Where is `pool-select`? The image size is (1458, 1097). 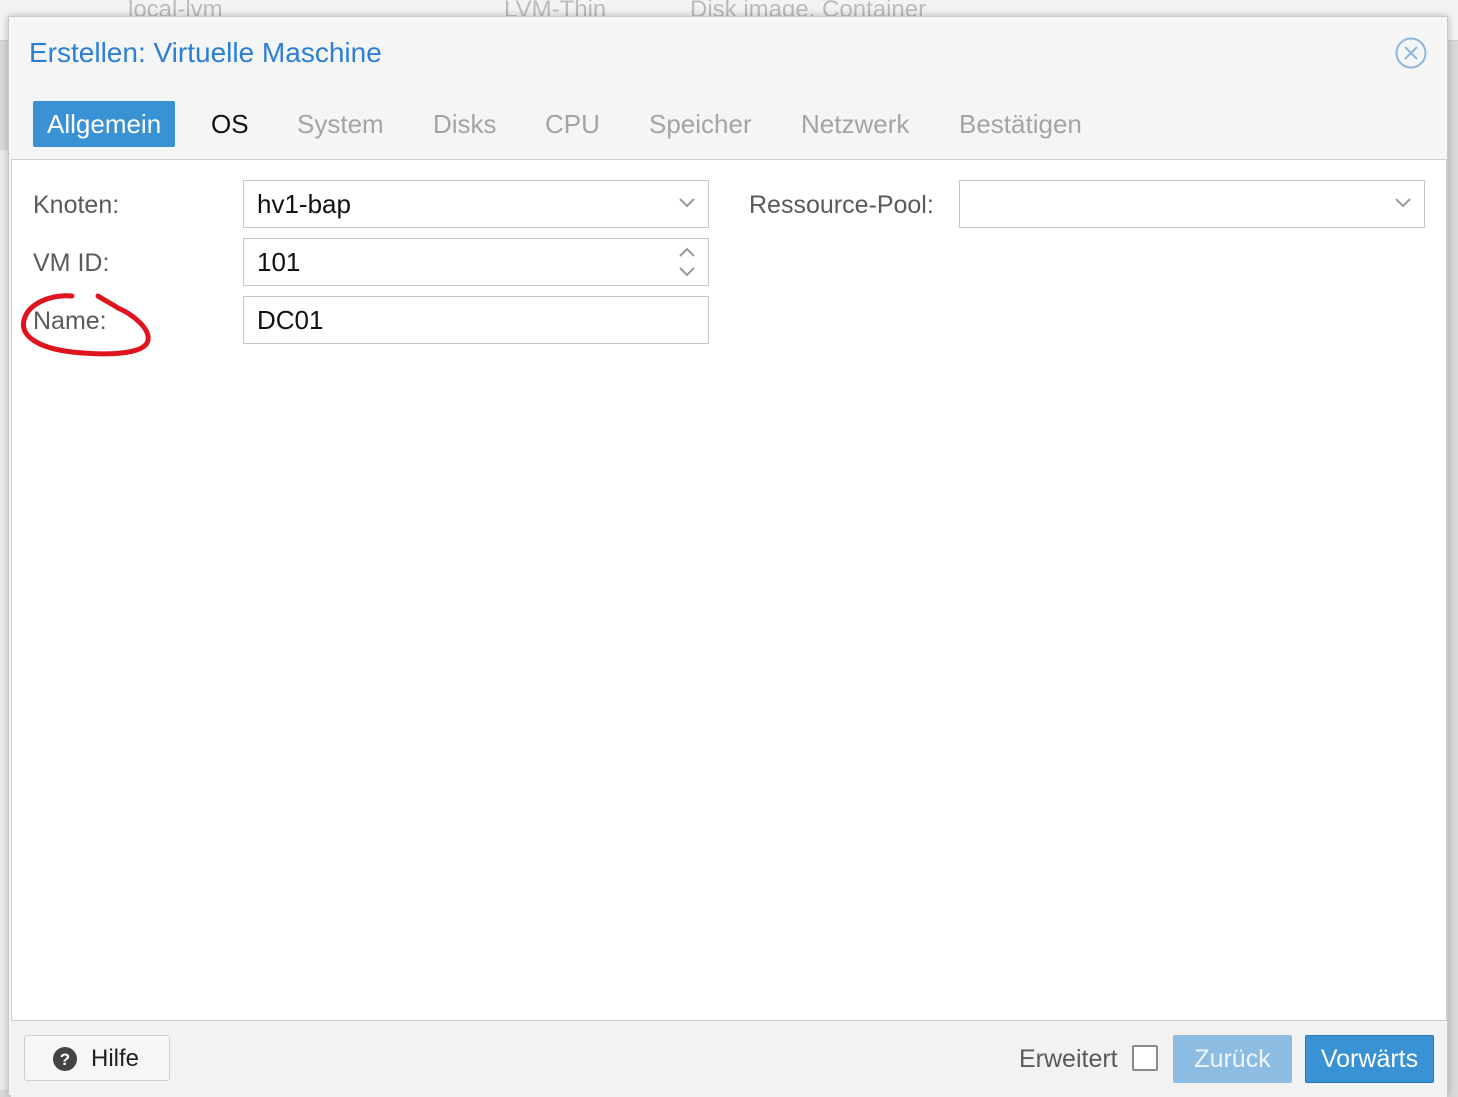
pool-select is located at coordinates (1192, 204).